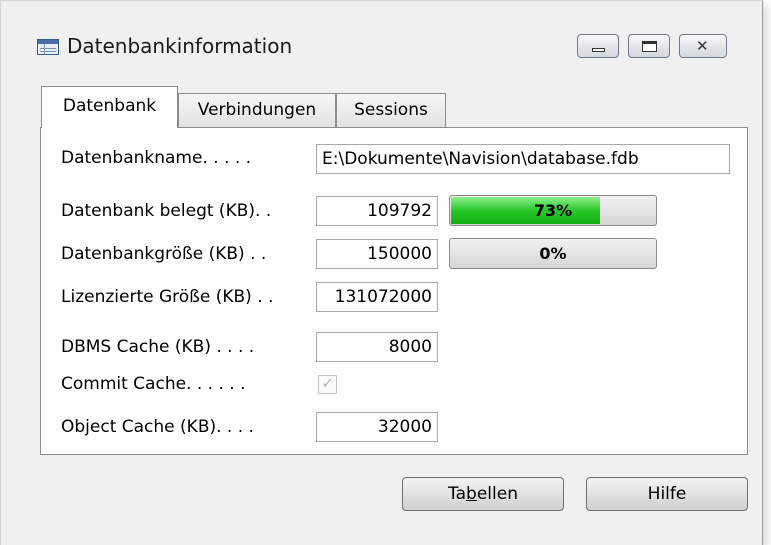  What do you see at coordinates (382, 41) in the screenshot?
I see `title-bar: Datenbankinformation ✕` at bounding box center [382, 41].